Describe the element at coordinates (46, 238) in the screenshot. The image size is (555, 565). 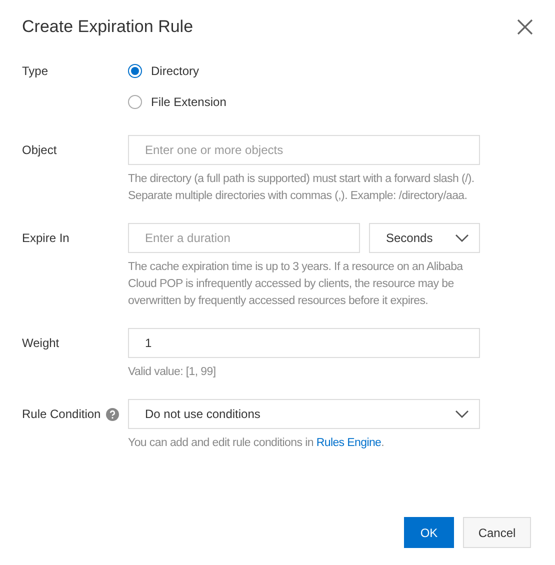
I see `field-label: Expire In` at that location.